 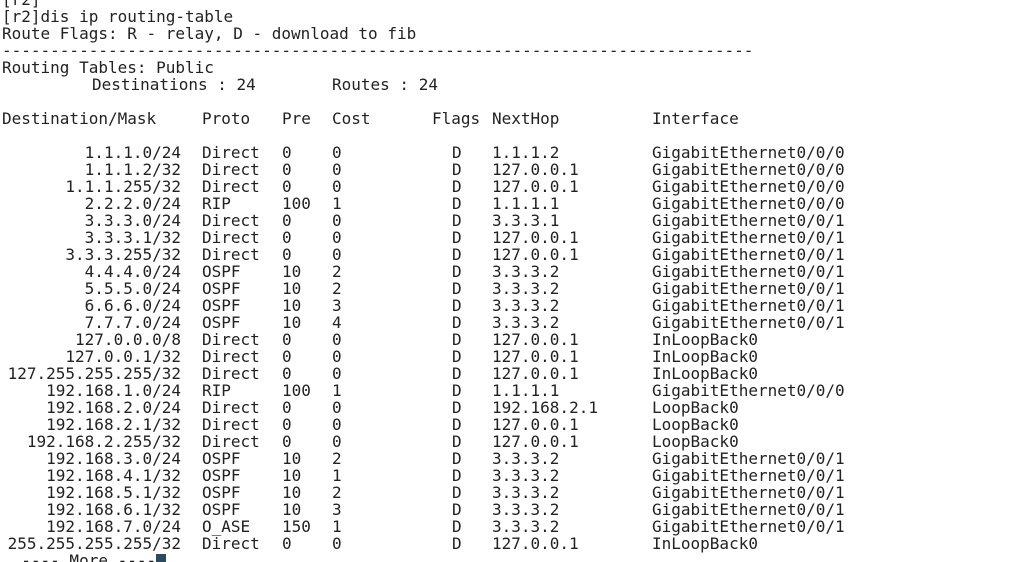 I want to click on route-destination: 127.0.0.0/8, so click(x=128, y=339).